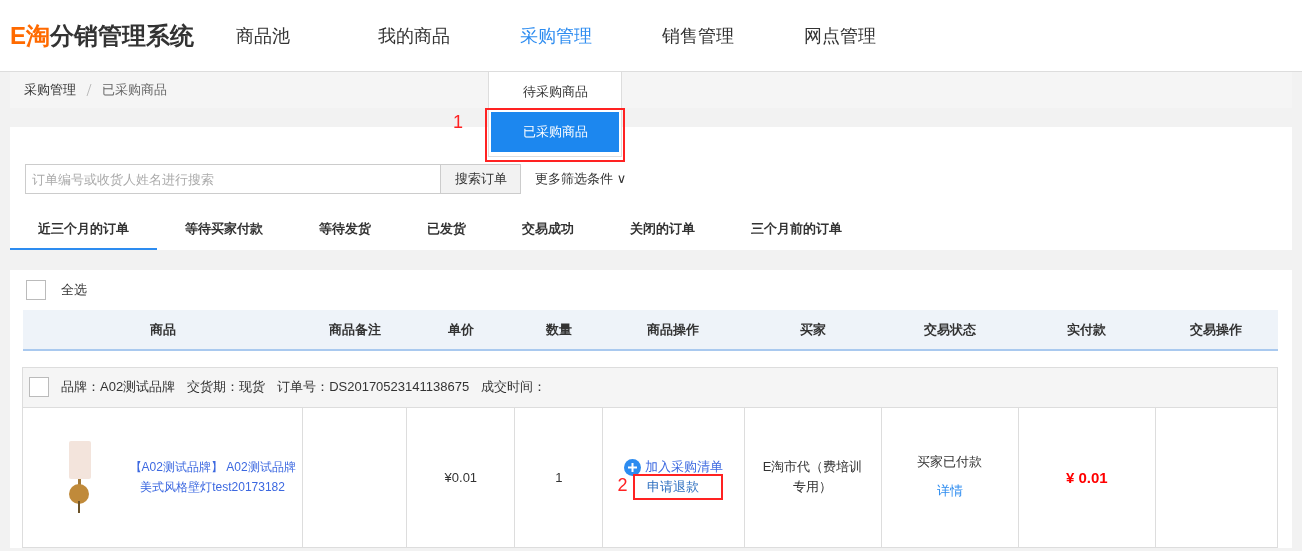 The height and width of the screenshot is (551, 1302). Describe the element at coordinates (673, 486) in the screenshot. I see `refund-link: 申请退款` at that location.